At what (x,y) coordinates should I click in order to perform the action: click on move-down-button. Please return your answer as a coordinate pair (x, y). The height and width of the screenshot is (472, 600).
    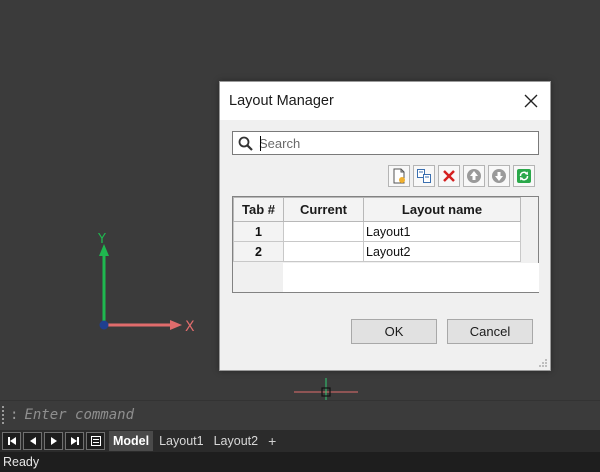
    Looking at the image, I should click on (499, 176).